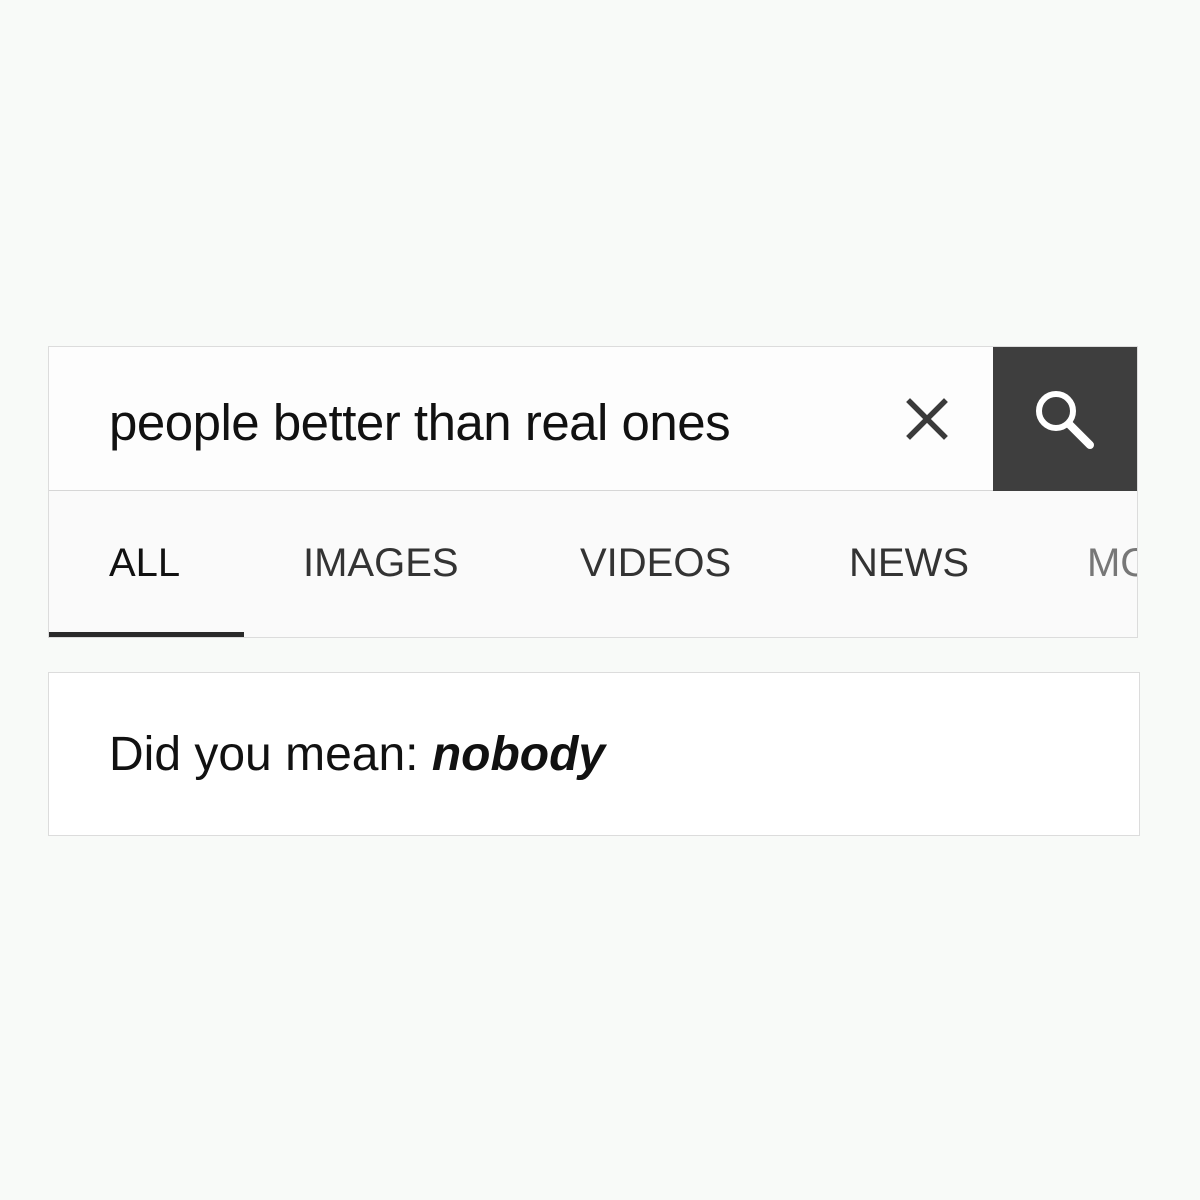 The height and width of the screenshot is (1200, 1200). What do you see at coordinates (518, 754) in the screenshot?
I see `suggested-term-link: nobody` at bounding box center [518, 754].